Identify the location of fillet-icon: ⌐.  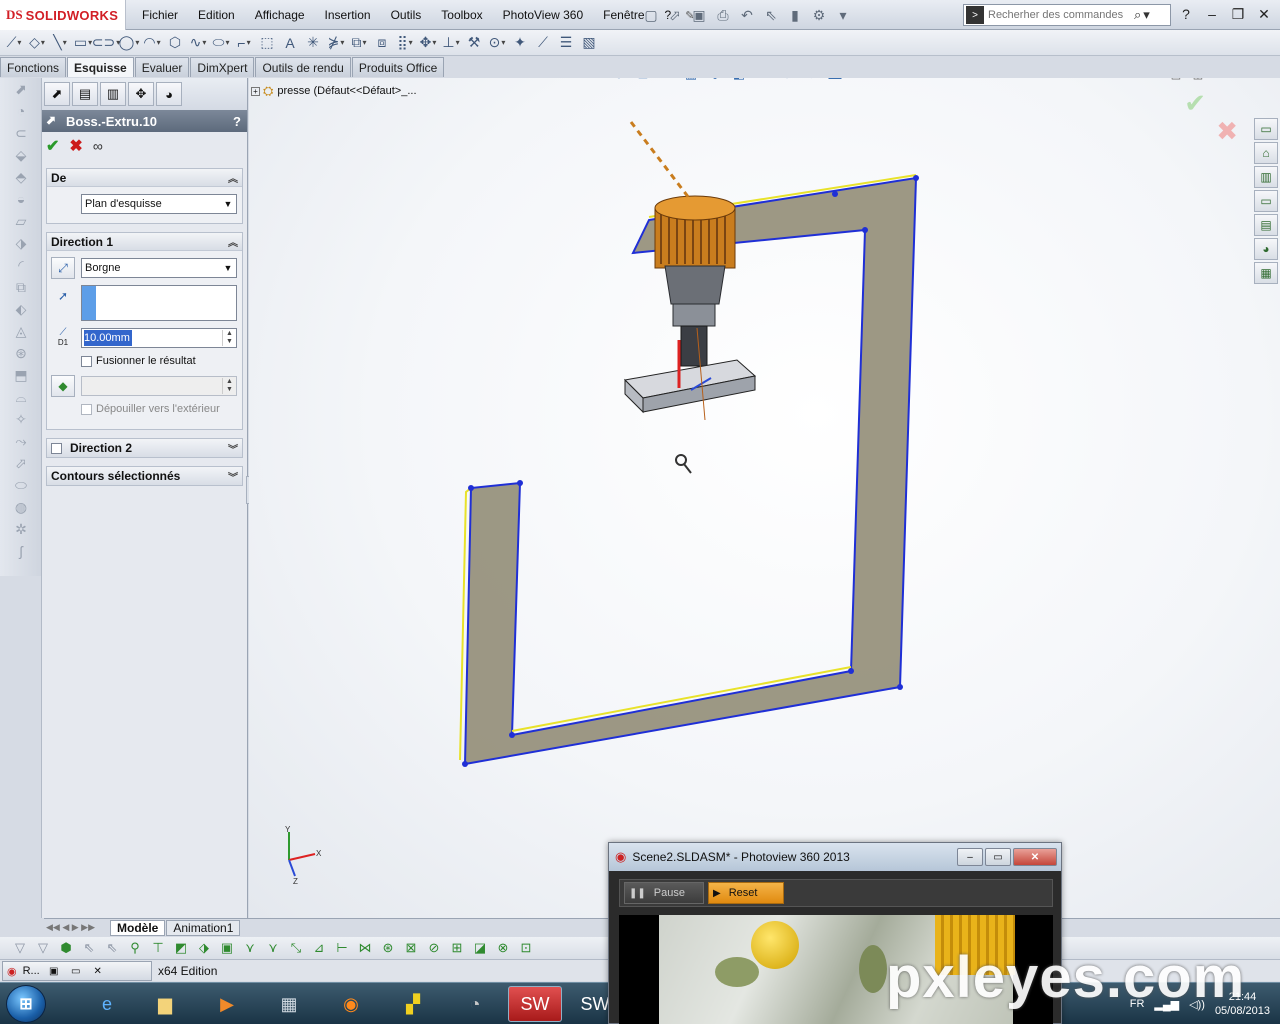
(244, 43).